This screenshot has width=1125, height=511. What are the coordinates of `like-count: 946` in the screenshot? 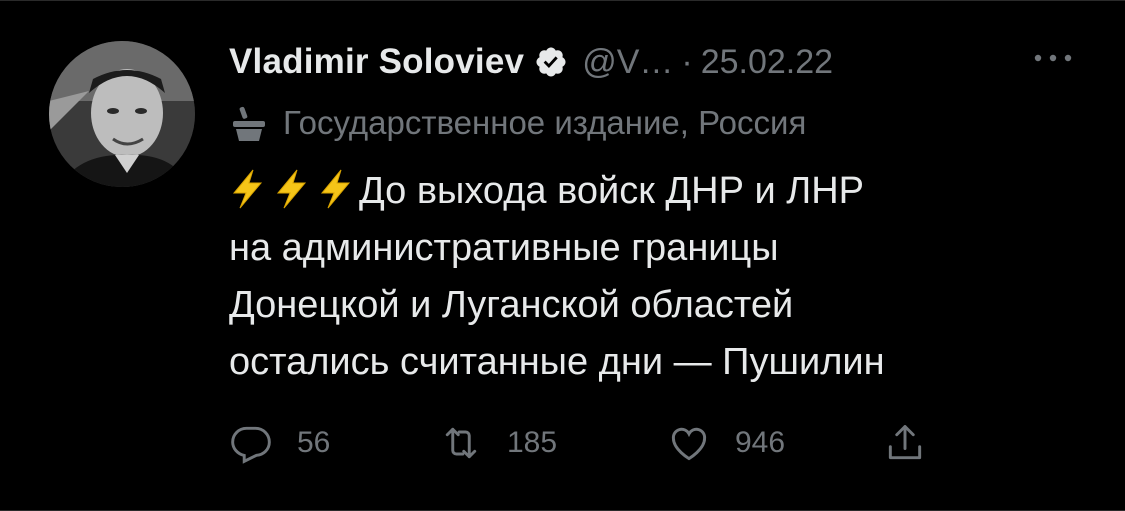 It's located at (760, 442).